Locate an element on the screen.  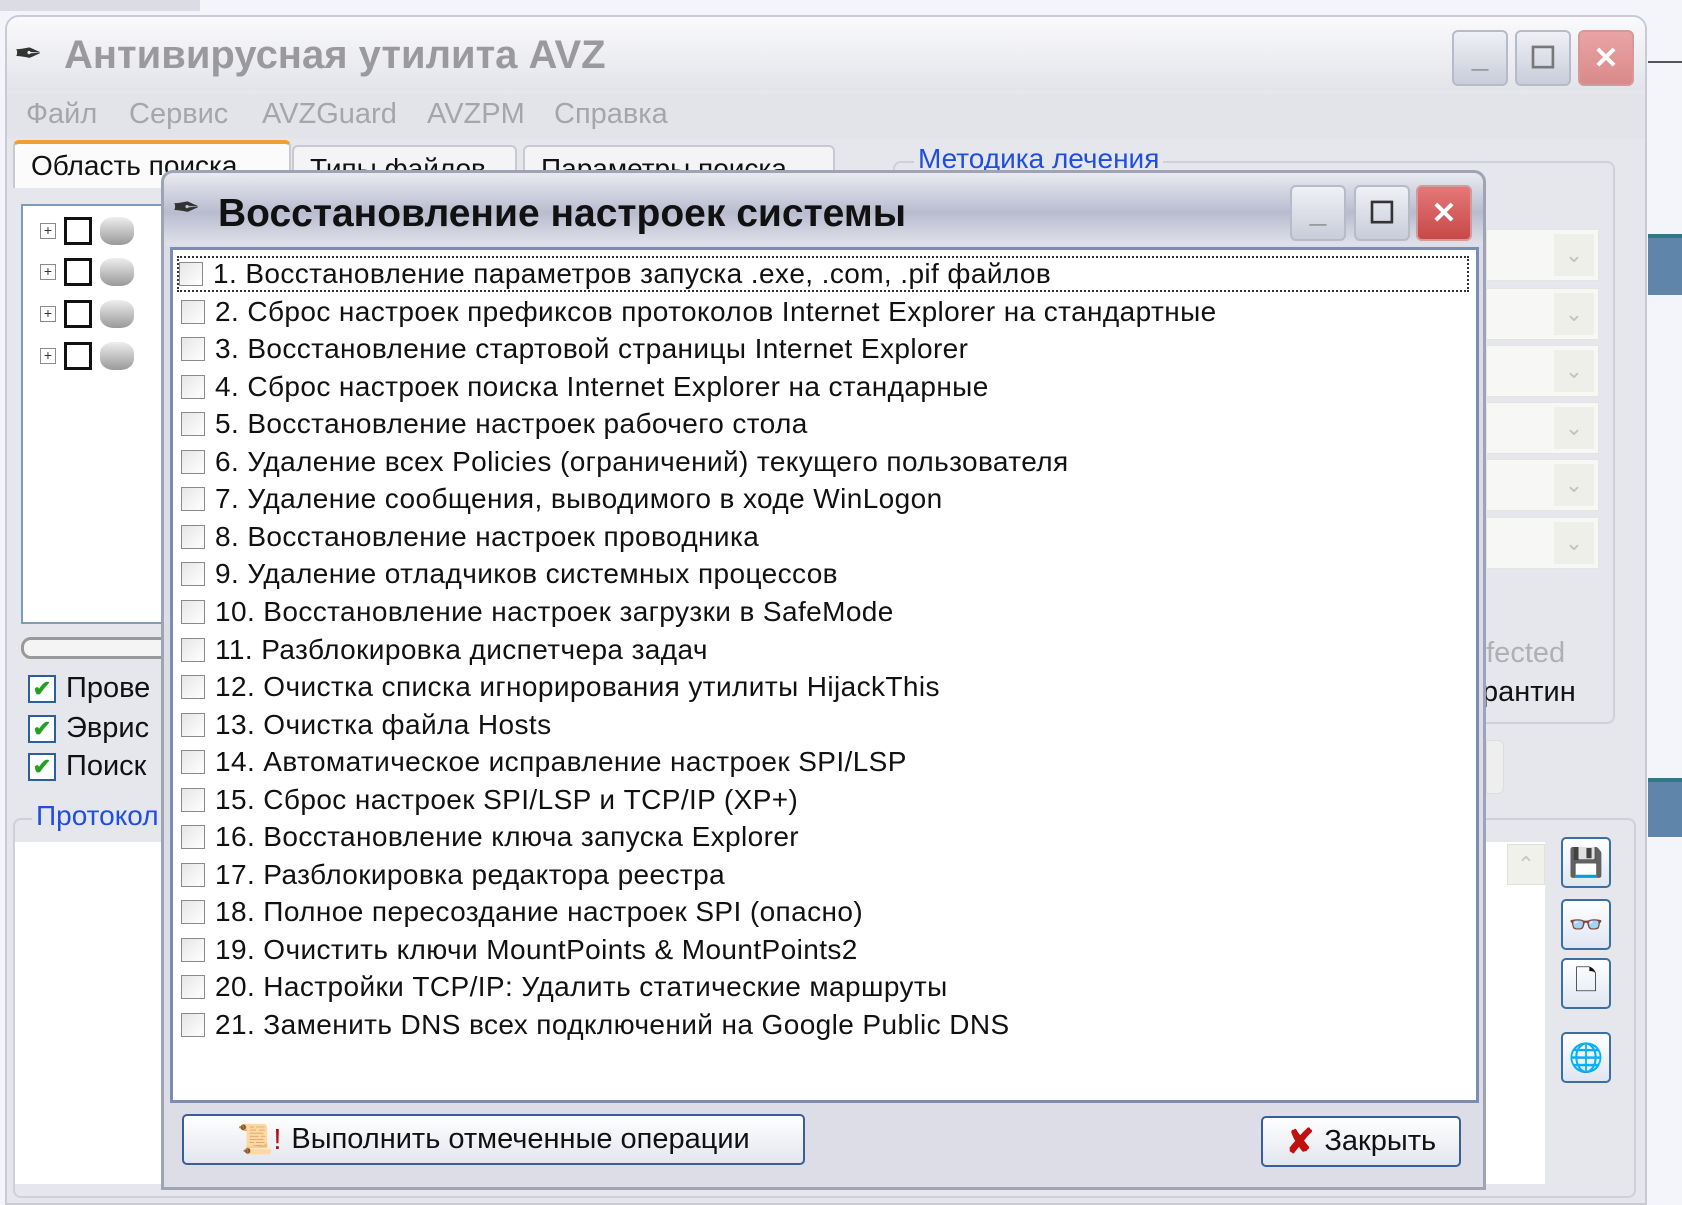
red-x-icon: ✘ is located at coordinates (1300, 1141).